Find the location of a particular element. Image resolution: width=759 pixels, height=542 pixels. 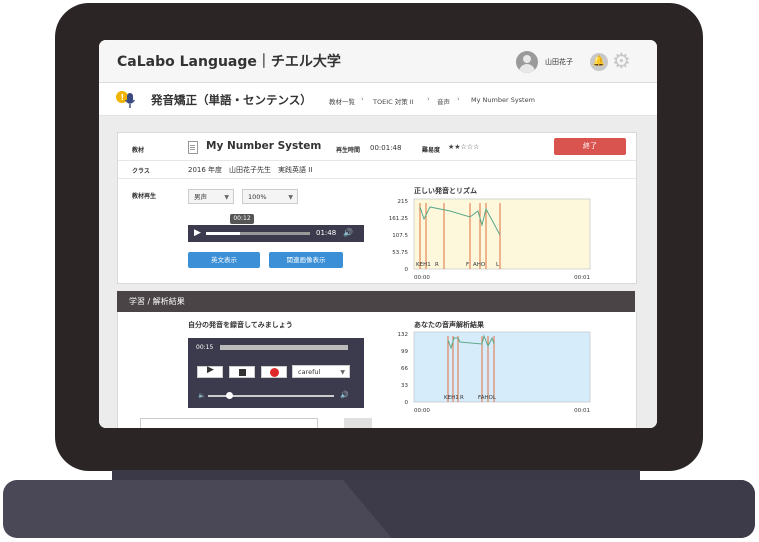

y-tick-label: 99 is located at coordinates (404, 352).